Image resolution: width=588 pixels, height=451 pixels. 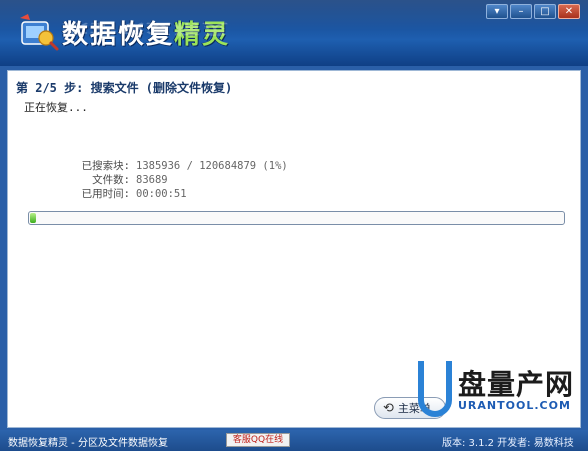 I want to click on stat-row-blocks: 已搜索块: 1385936 / 120684879 (1%), so click(x=178, y=166).